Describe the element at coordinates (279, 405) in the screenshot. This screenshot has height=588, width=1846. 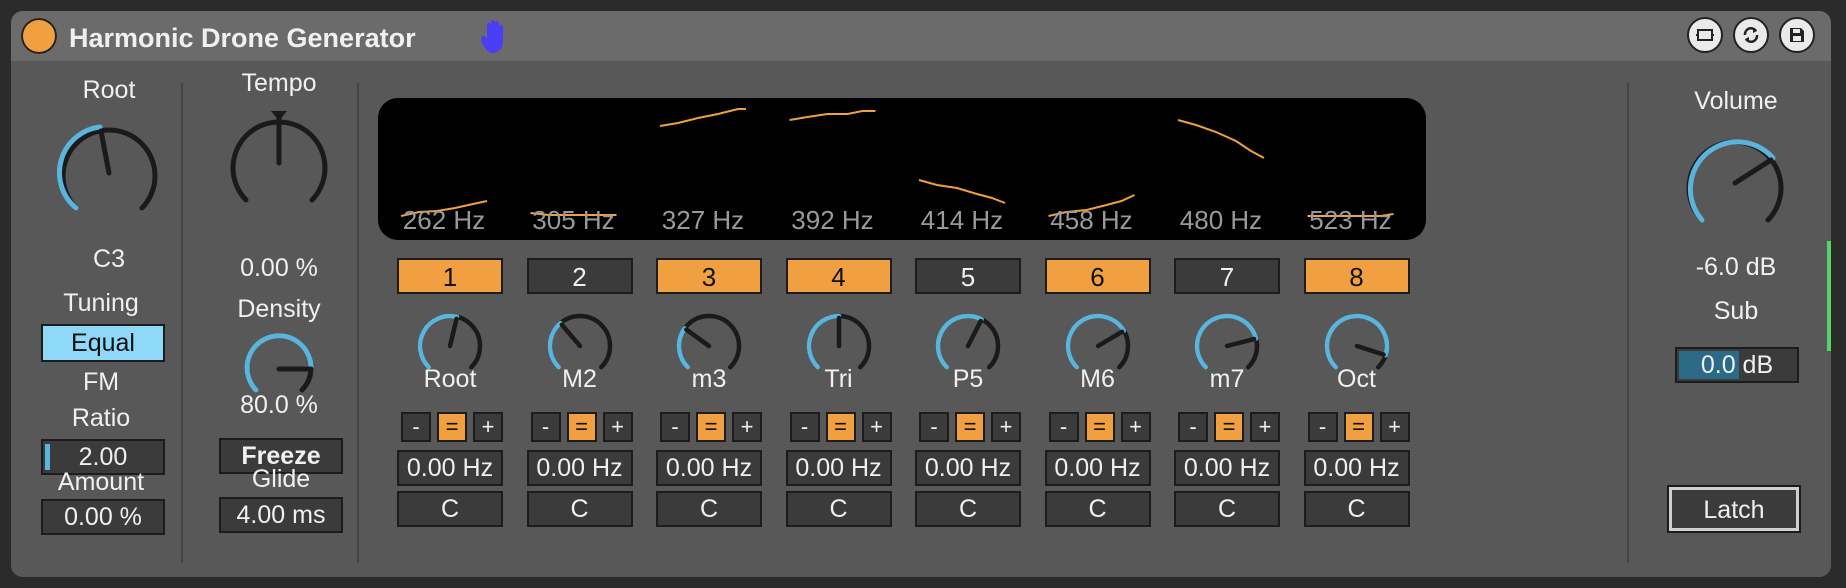
I see `density-value: 80.0 %` at that location.